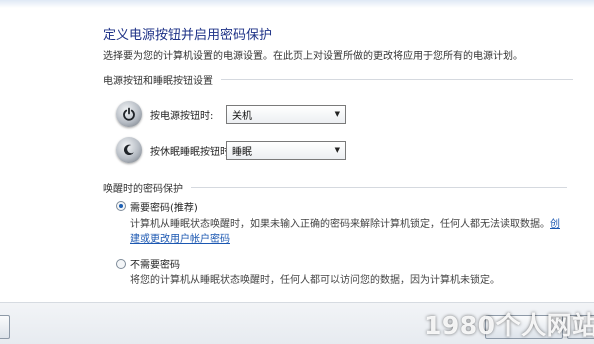 This screenshot has width=594, height=344. Describe the element at coordinates (192, 152) in the screenshot. I see `sleep-button-label: 按休眠睡眠按钮时:` at that location.